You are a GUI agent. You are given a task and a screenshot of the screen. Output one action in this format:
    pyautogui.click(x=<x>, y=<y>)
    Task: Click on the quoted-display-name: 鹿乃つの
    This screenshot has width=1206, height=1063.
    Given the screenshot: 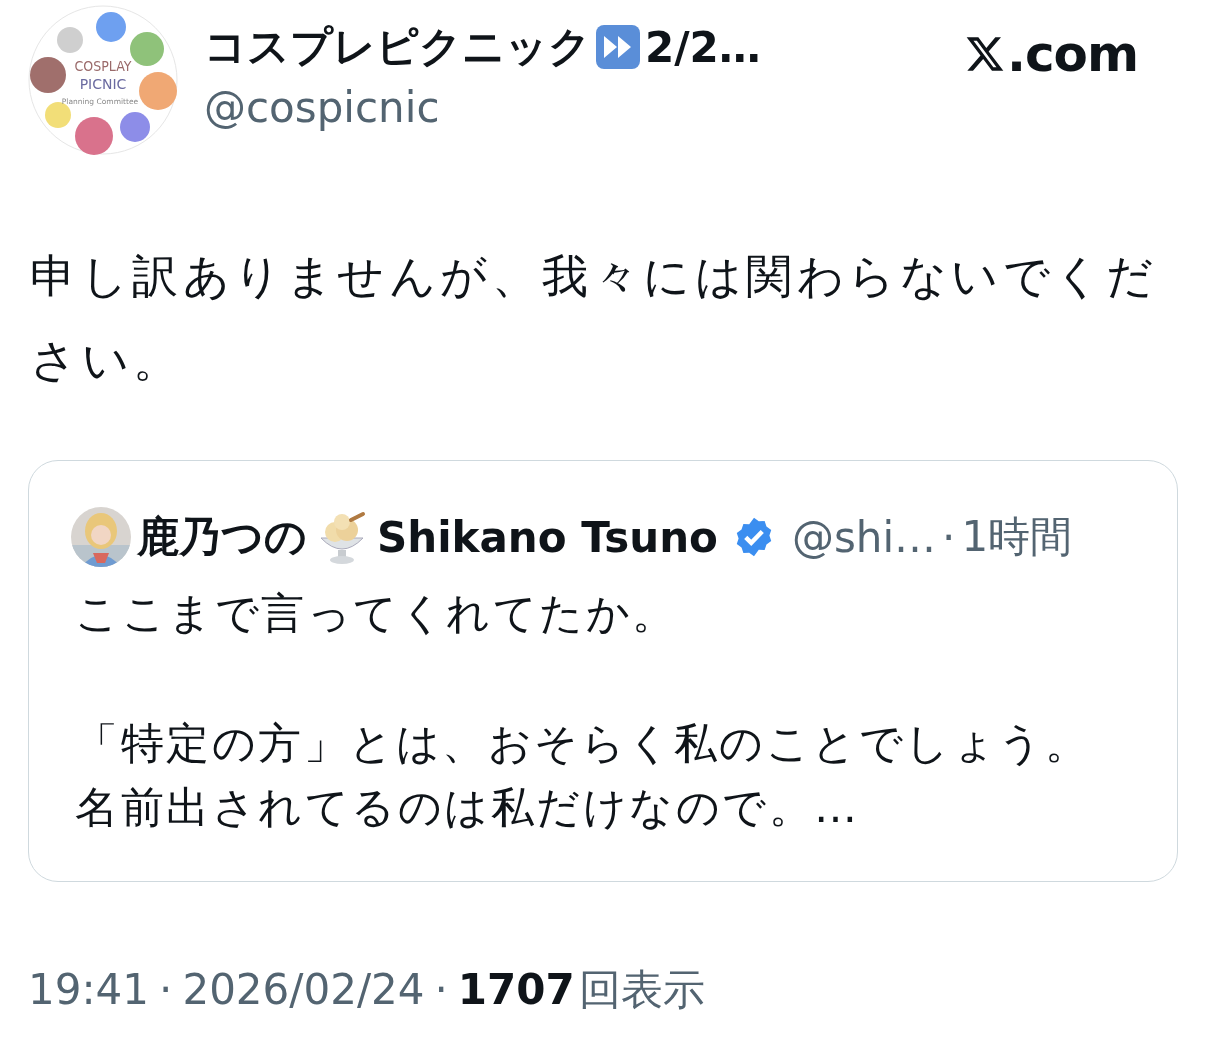 What is the action you would take?
    pyautogui.click(x=222, y=537)
    